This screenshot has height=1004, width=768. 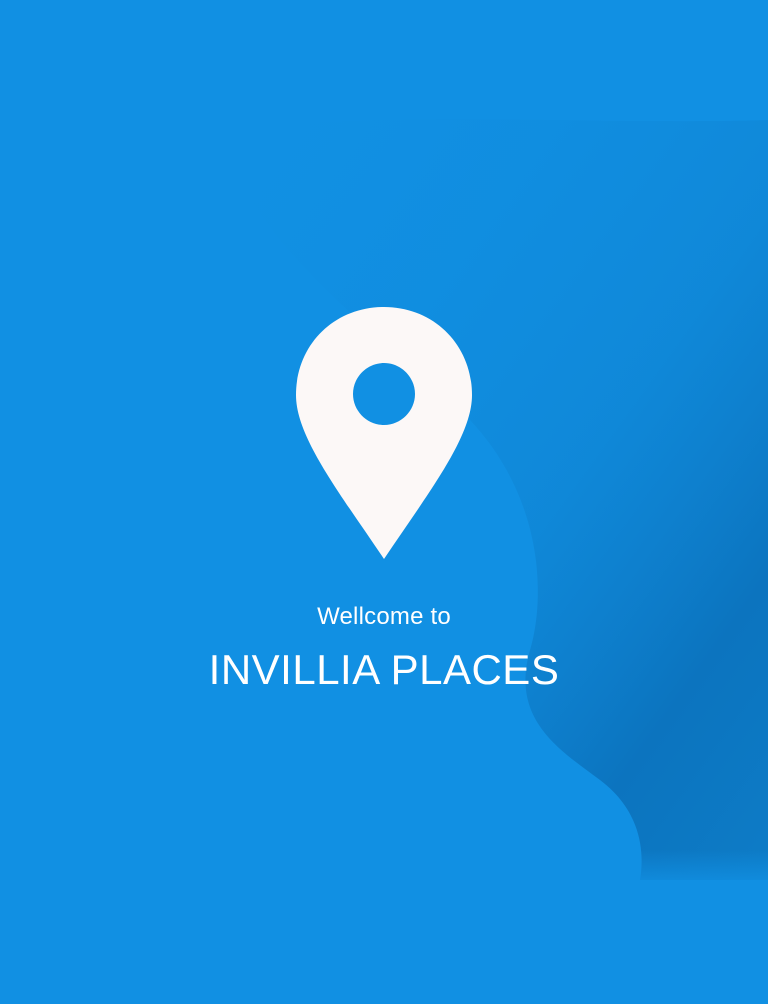 What do you see at coordinates (384, 616) in the screenshot?
I see `welcome-text: Wellcome to` at bounding box center [384, 616].